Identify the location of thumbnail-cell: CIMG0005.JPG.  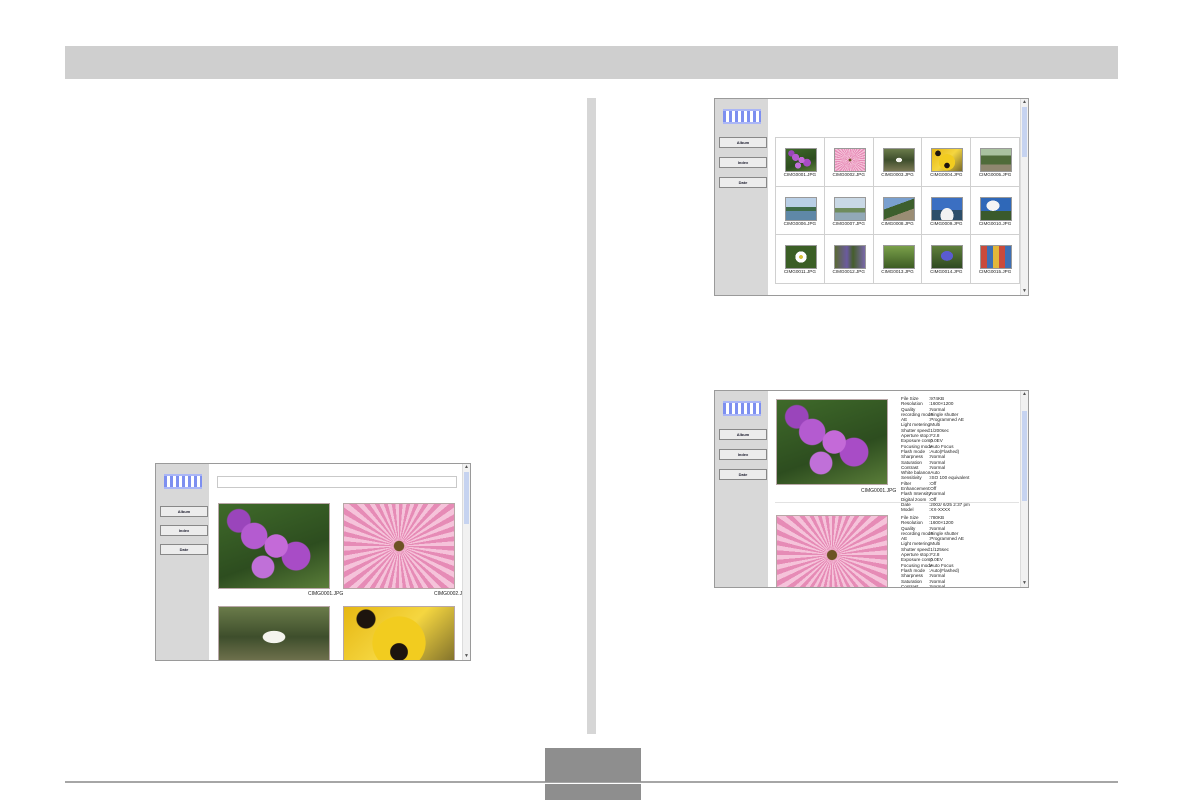
(995, 162).